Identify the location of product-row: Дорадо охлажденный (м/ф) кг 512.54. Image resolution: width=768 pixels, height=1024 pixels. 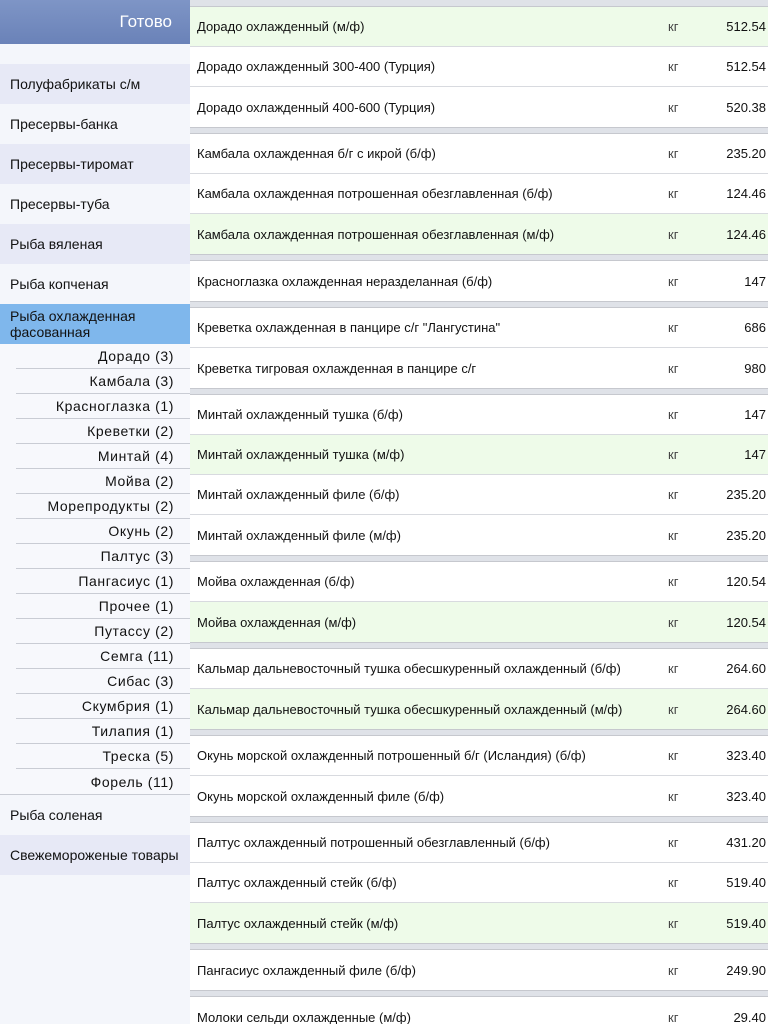
(479, 27).